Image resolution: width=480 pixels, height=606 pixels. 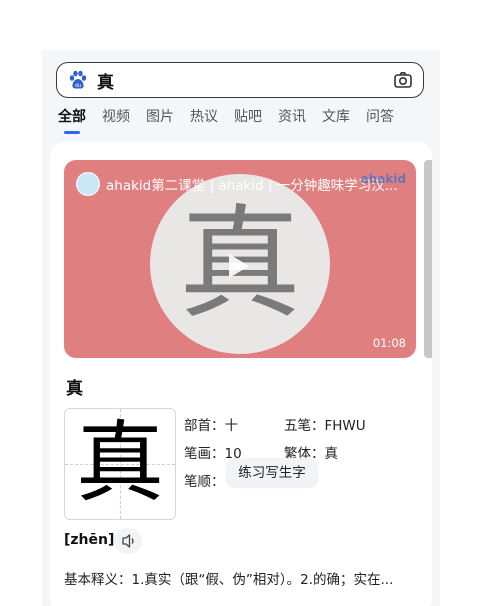 I want to click on pronunciation-button, so click(x=128, y=541).